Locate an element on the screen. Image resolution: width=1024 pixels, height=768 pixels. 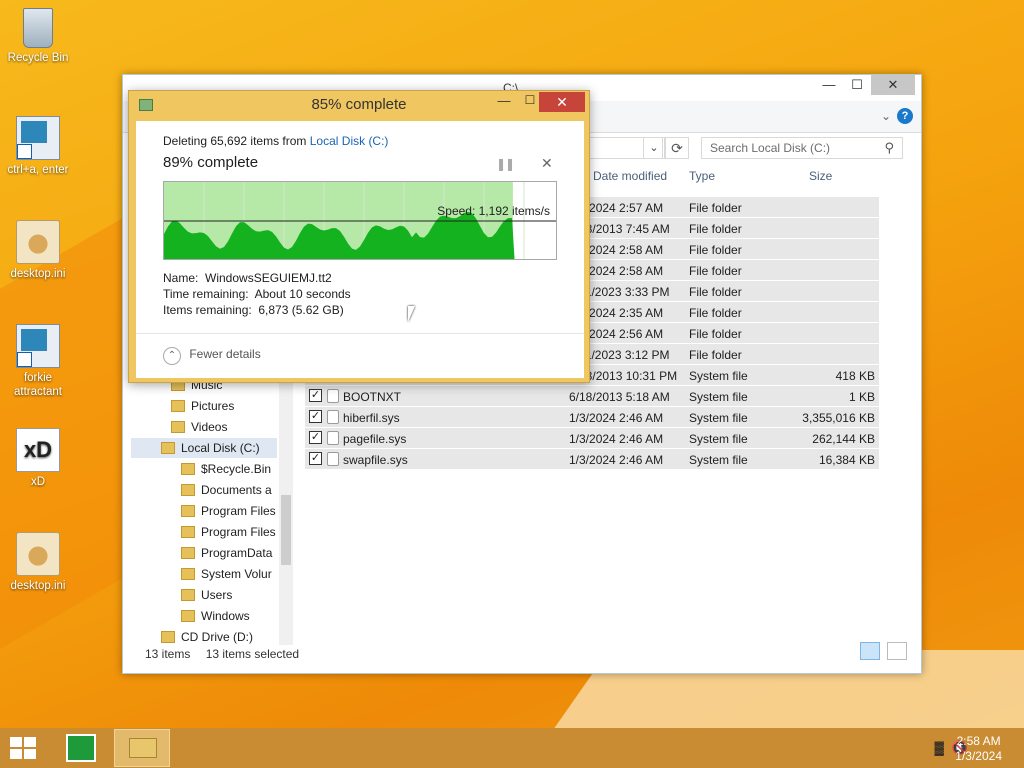
nav-item: CD Drive (D:) is located at coordinates (204, 637).